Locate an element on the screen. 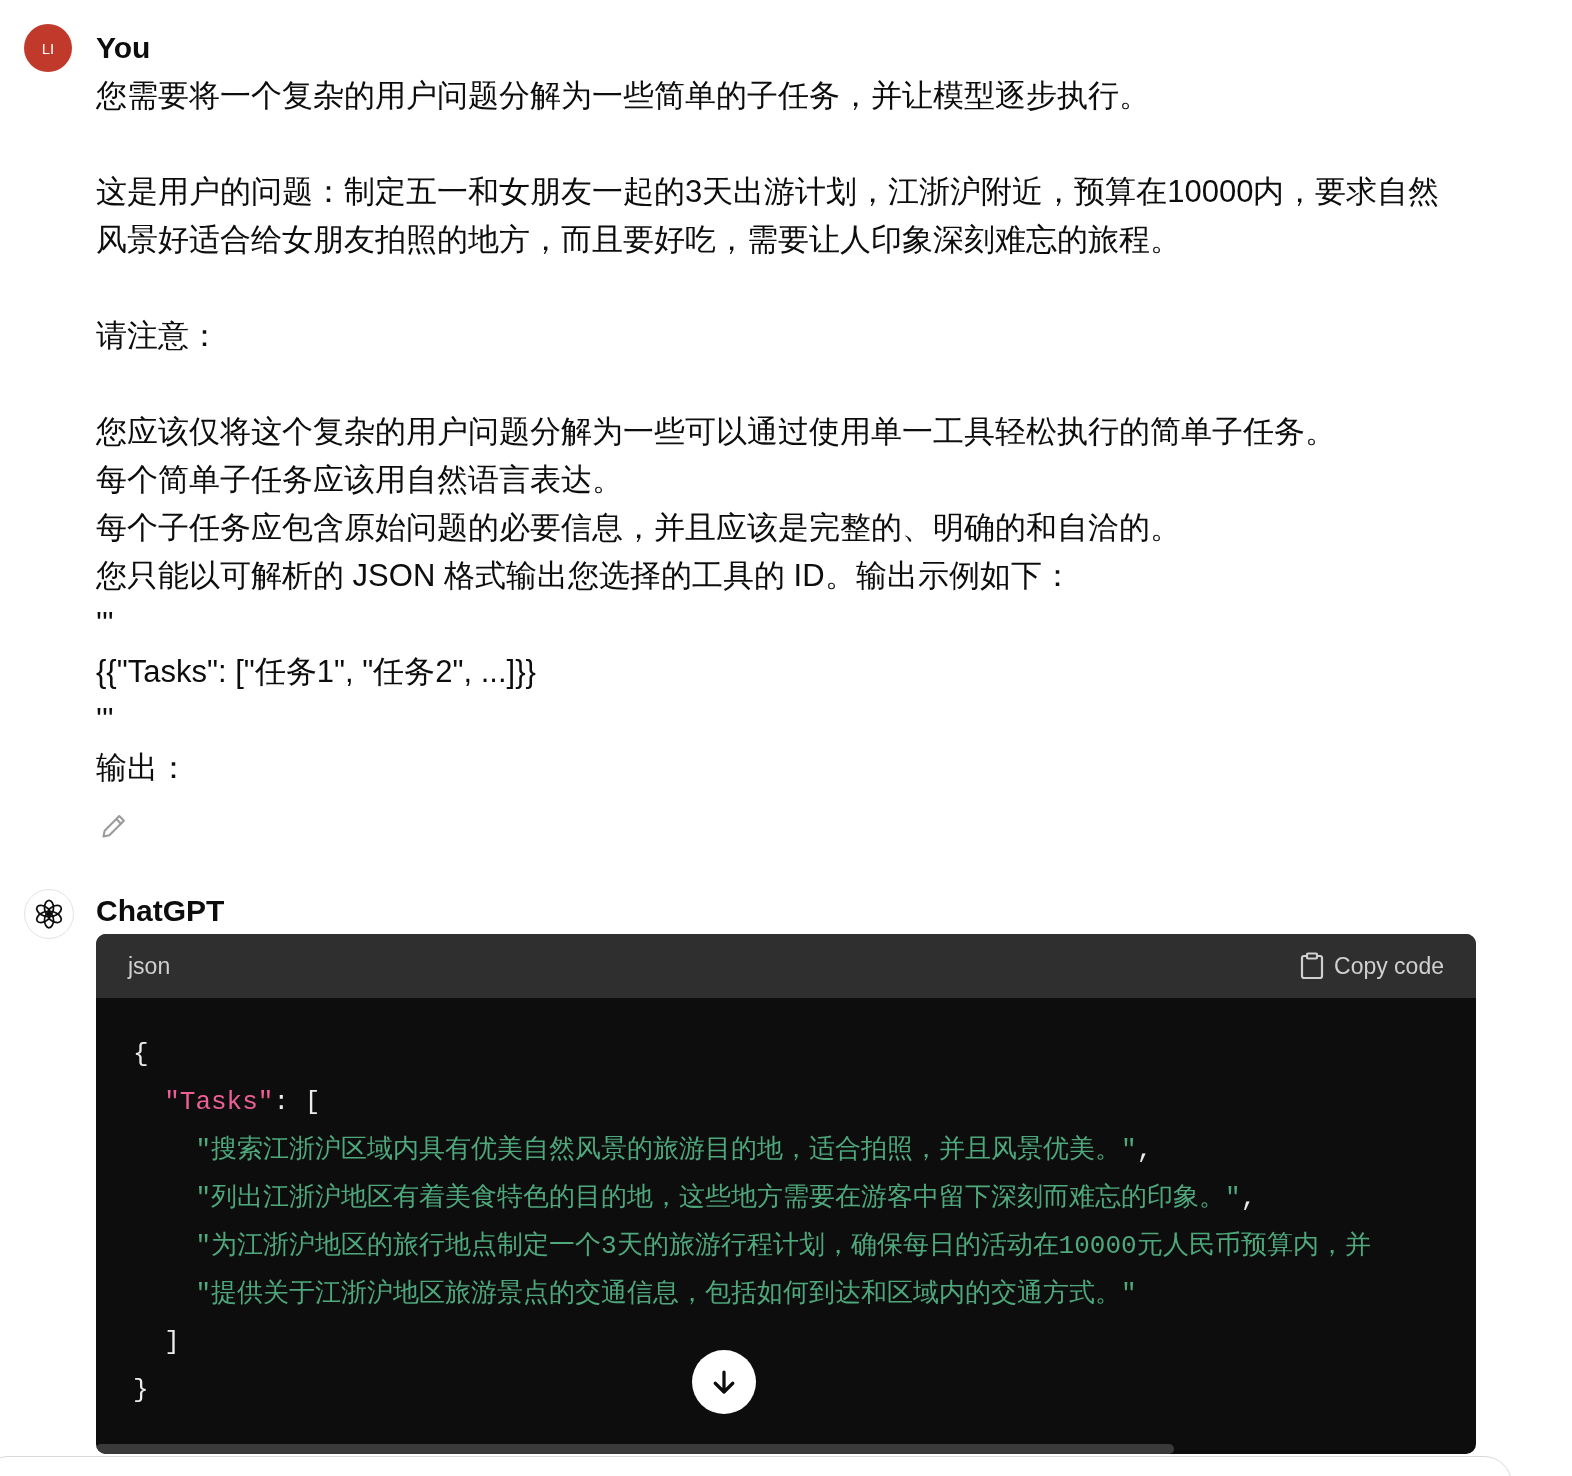 The height and width of the screenshot is (1476, 1572). code-line: "为江浙沪地区的旅行地点制定一个3天的旅游行程计划，确保每日的活动在10000元人民币预算内，并 is located at coordinates (782, 1246).